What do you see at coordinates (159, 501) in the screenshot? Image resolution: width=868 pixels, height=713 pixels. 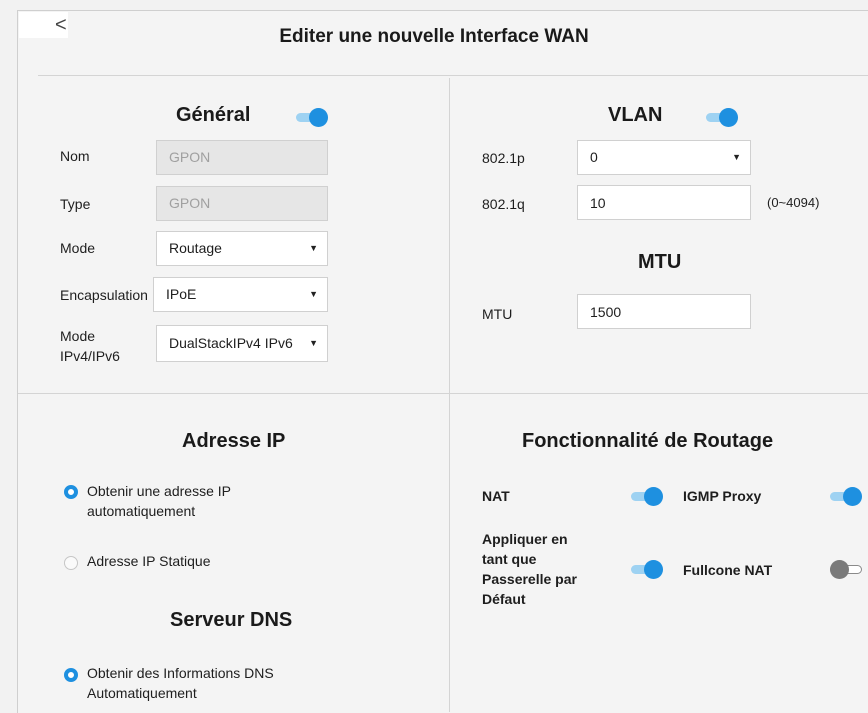 I see `ip-auto-label: Obtenir une adresse IP automatiquement` at bounding box center [159, 501].